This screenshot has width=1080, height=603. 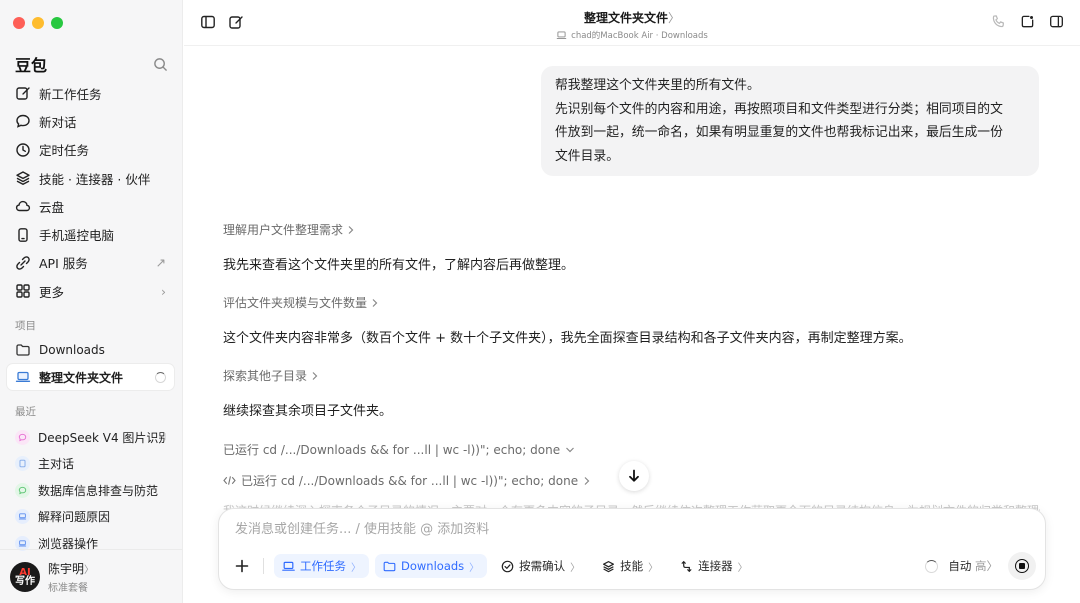 I want to click on skills-chip: 技能 〉, so click(x=630, y=566).